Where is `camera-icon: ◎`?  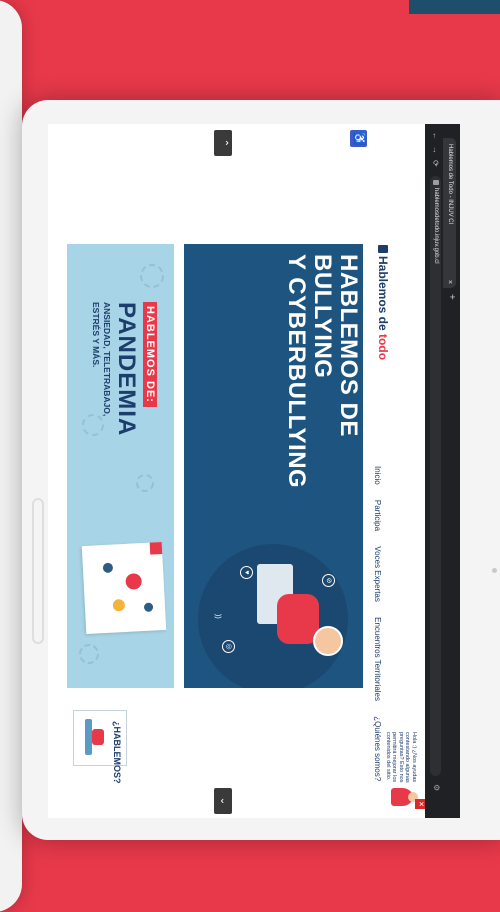
camera-icon: ◎ is located at coordinates (228, 646).